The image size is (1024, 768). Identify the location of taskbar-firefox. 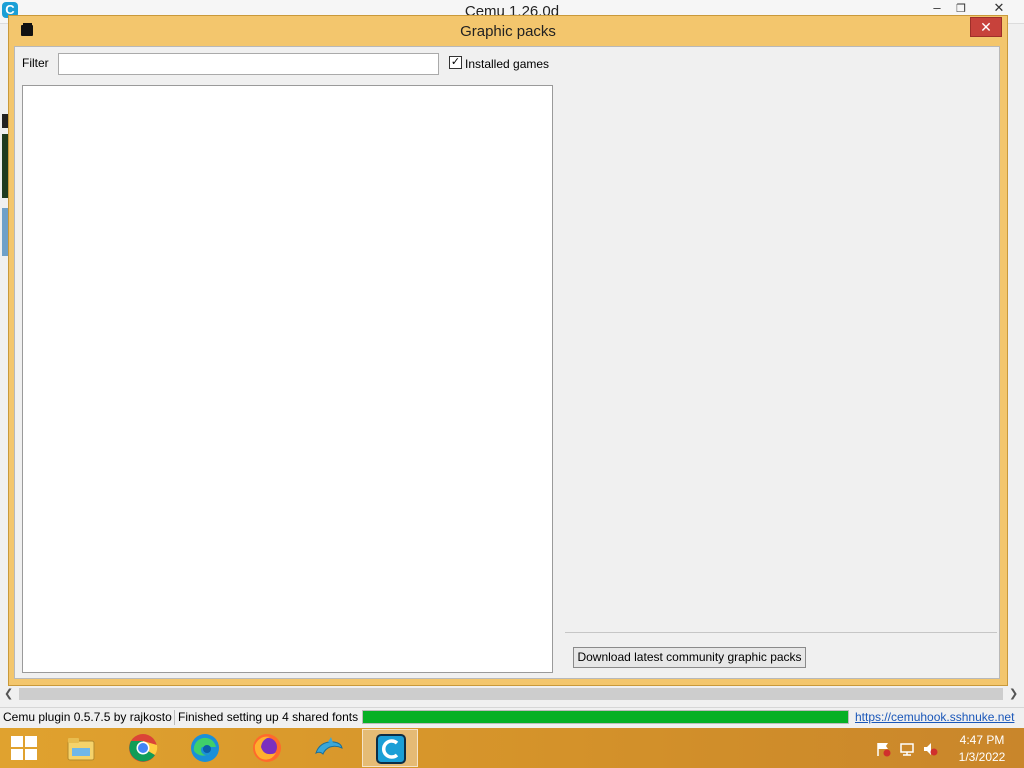
(267, 748).